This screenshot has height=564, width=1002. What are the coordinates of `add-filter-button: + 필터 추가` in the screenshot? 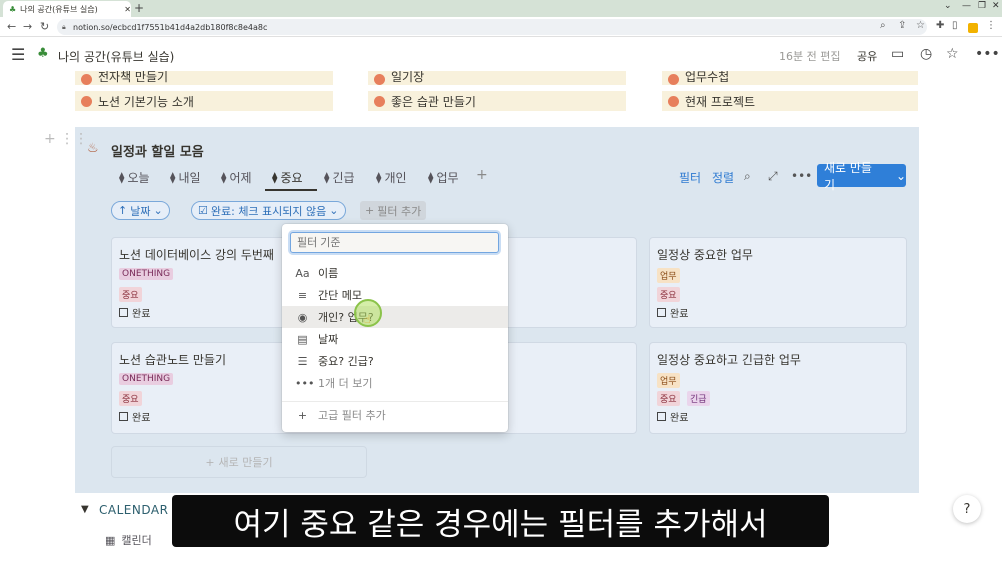 It's located at (393, 210).